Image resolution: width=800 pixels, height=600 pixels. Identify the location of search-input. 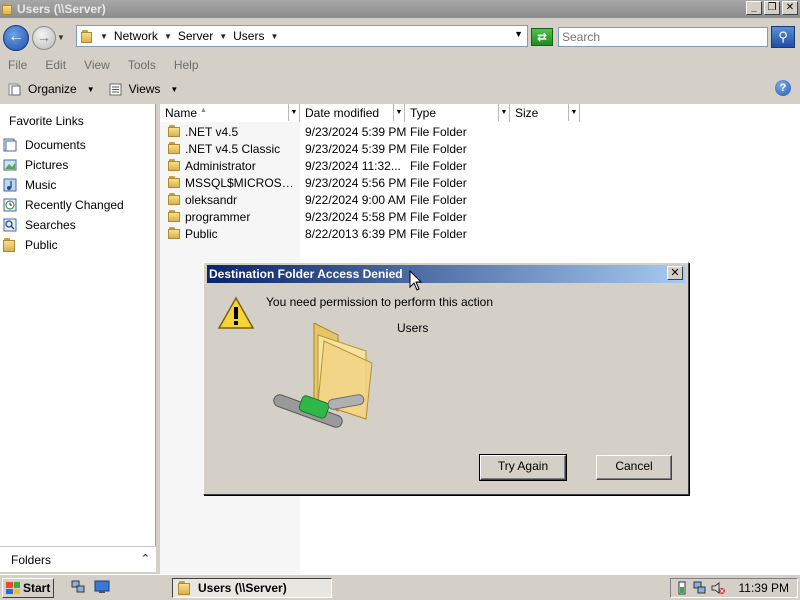
(663, 37).